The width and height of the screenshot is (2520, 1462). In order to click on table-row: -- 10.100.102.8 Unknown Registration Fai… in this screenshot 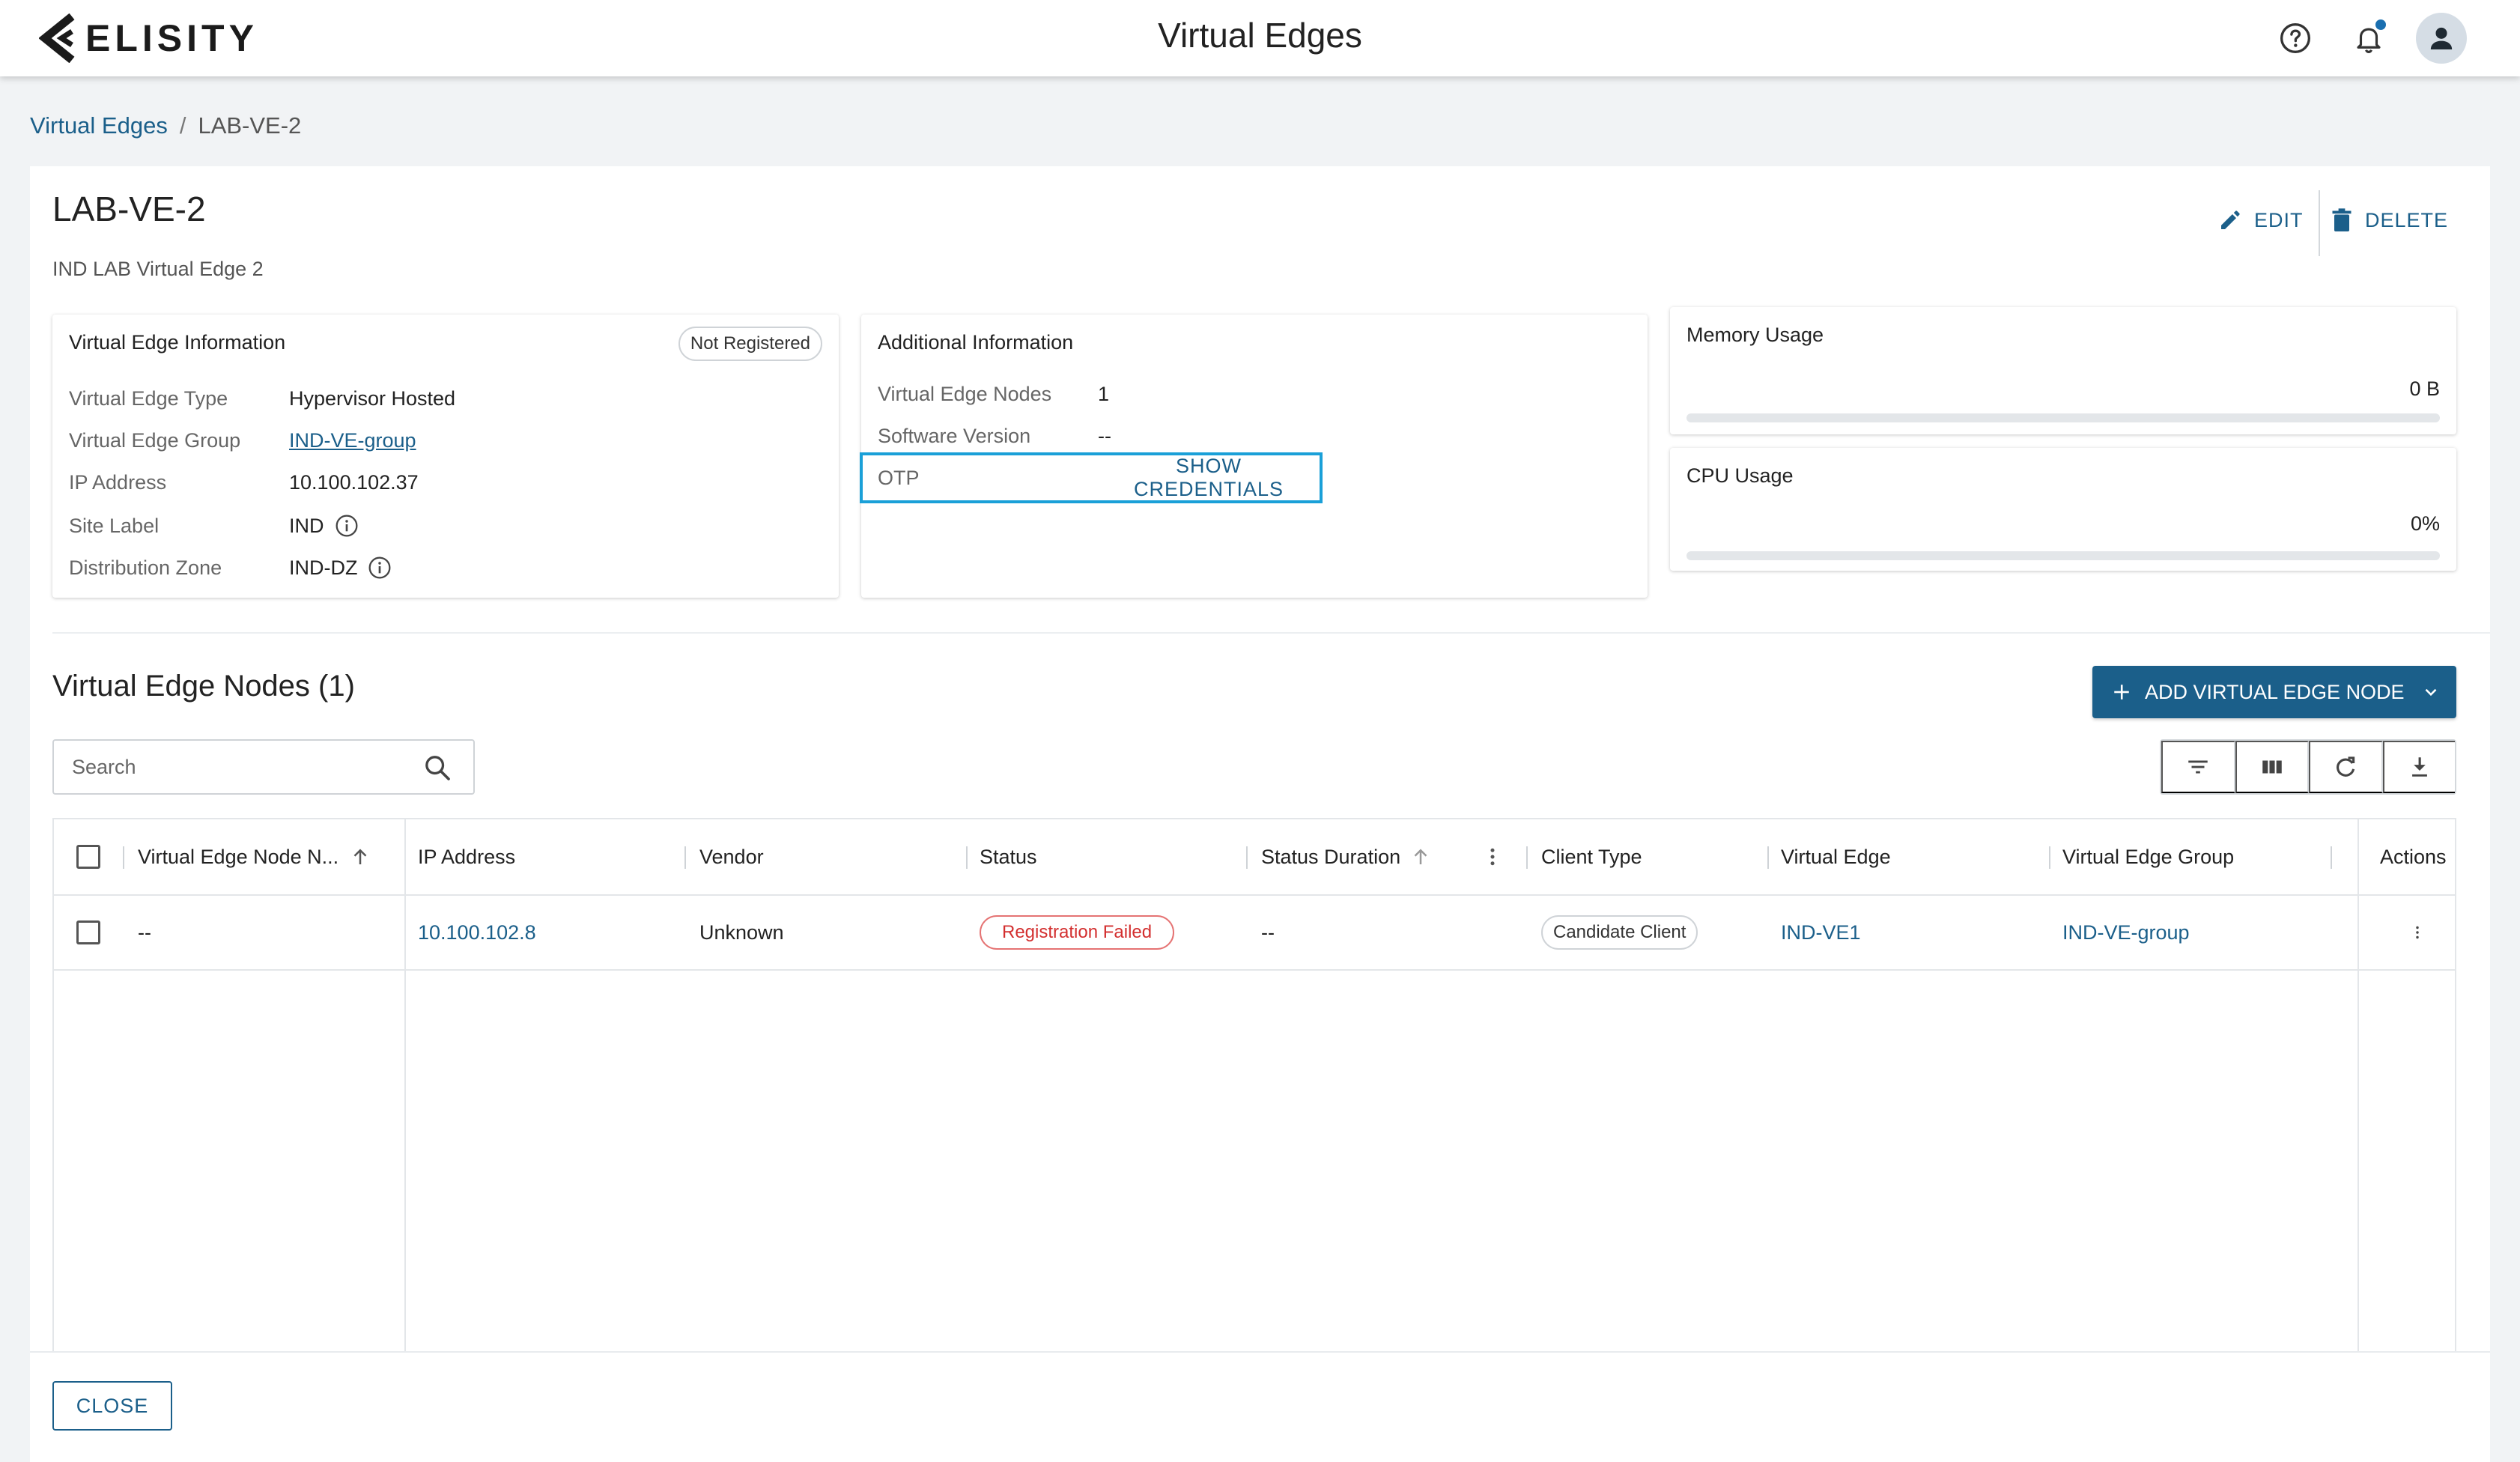, I will do `click(1254, 934)`.